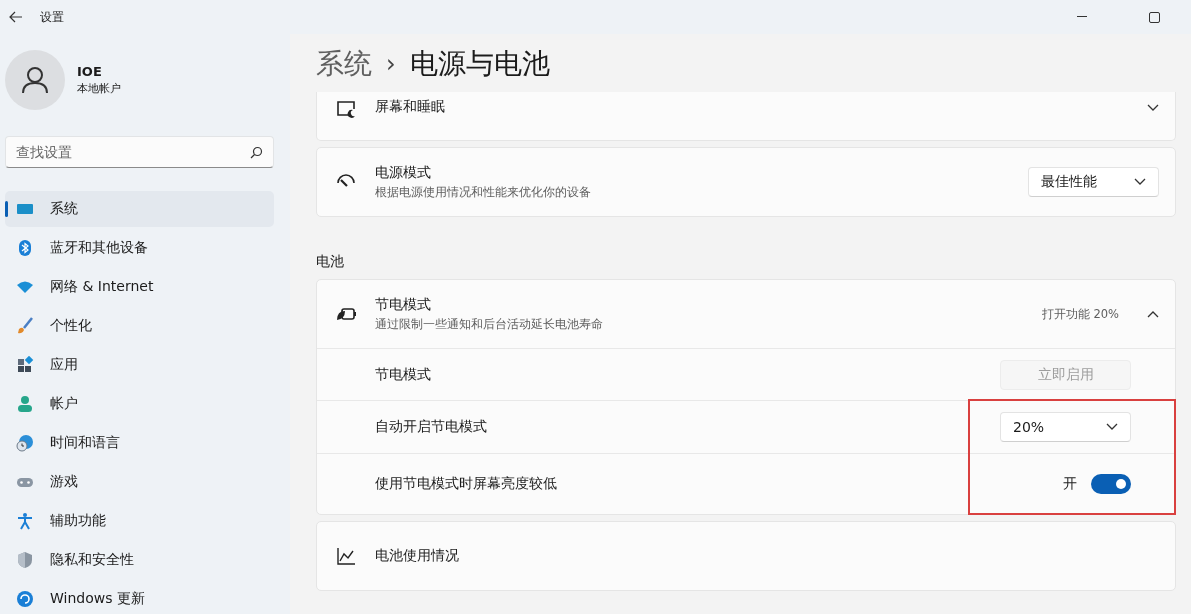 This screenshot has height=614, width=1191. Describe the element at coordinates (52, 17) in the screenshot. I see `window-title: 设置` at that location.